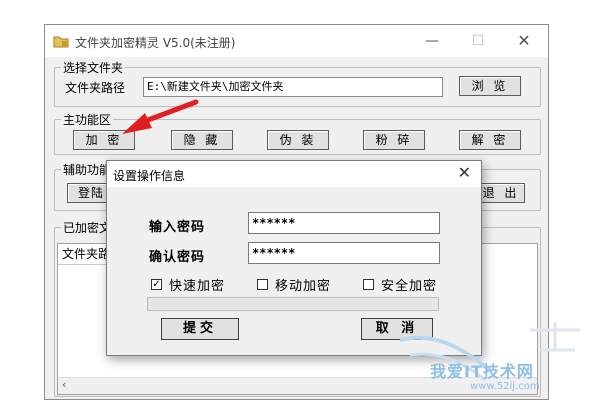  I want to click on password-label: 输入密码, so click(177, 227).